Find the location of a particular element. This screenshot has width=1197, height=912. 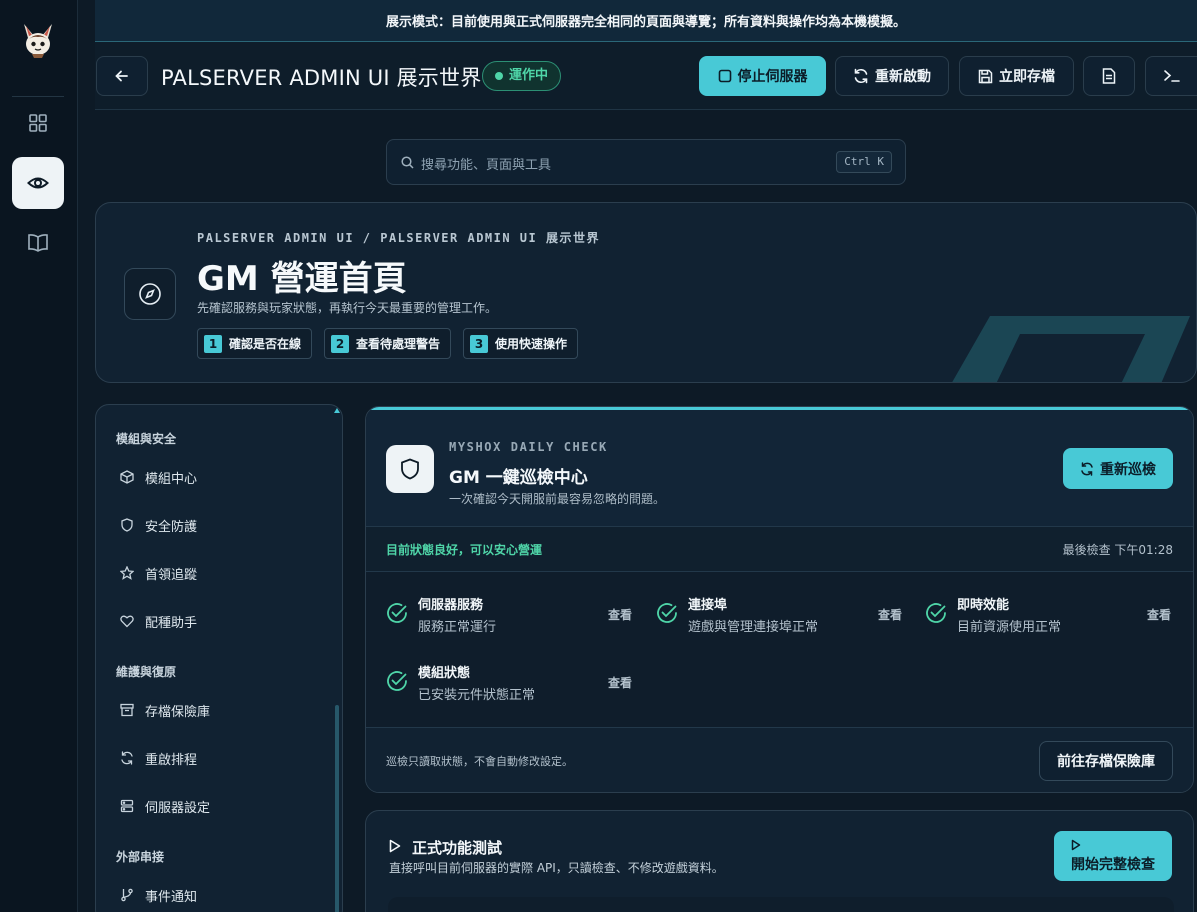

check-item-server-service: 伺服器服務 服務正常運行 查看 is located at coordinates (511, 616).